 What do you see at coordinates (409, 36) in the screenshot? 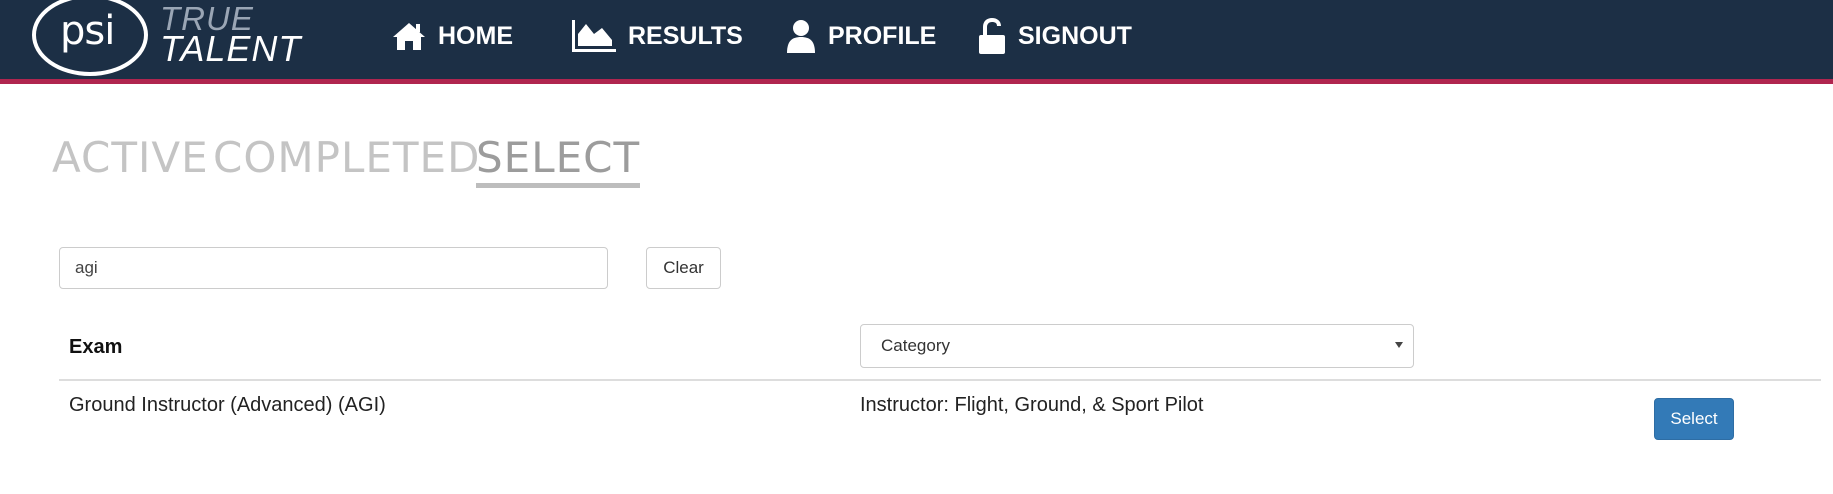
I see `home-icon` at bounding box center [409, 36].